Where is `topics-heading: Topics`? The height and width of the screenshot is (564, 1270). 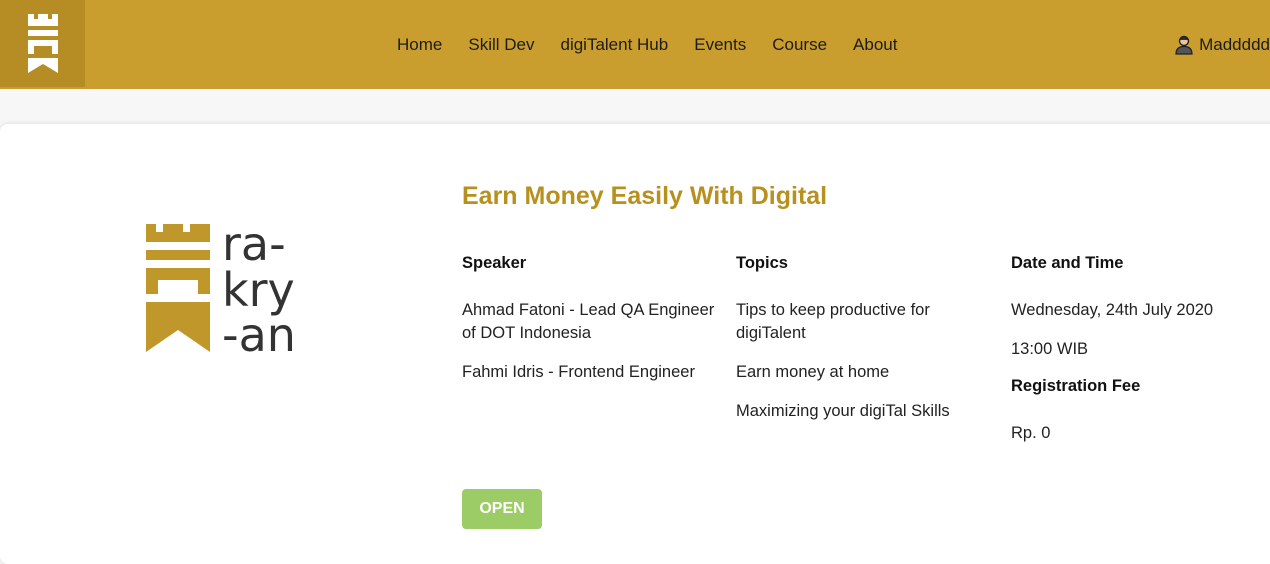 topics-heading: Topics is located at coordinates (762, 263).